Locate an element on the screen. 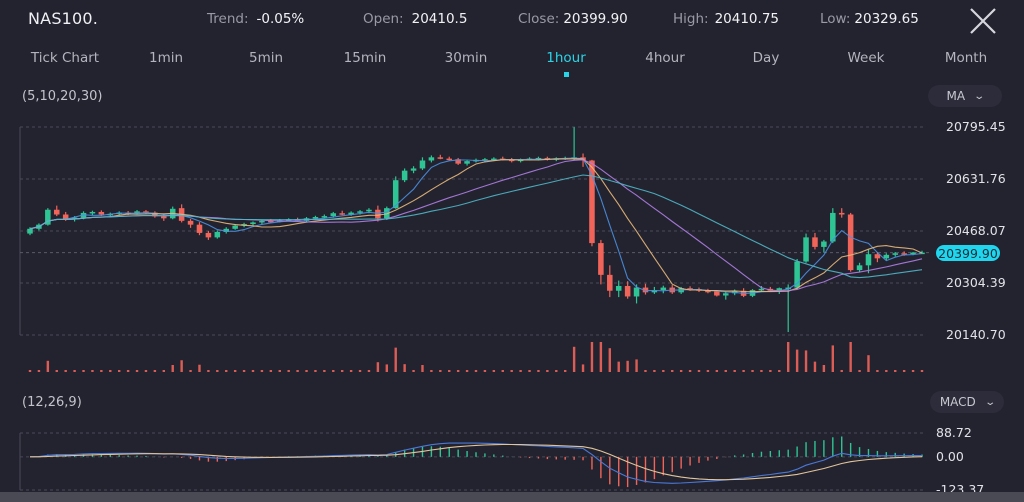 Image resolution: width=1024 pixels, height=502 pixels. macd-chart is located at coordinates (476, 462).